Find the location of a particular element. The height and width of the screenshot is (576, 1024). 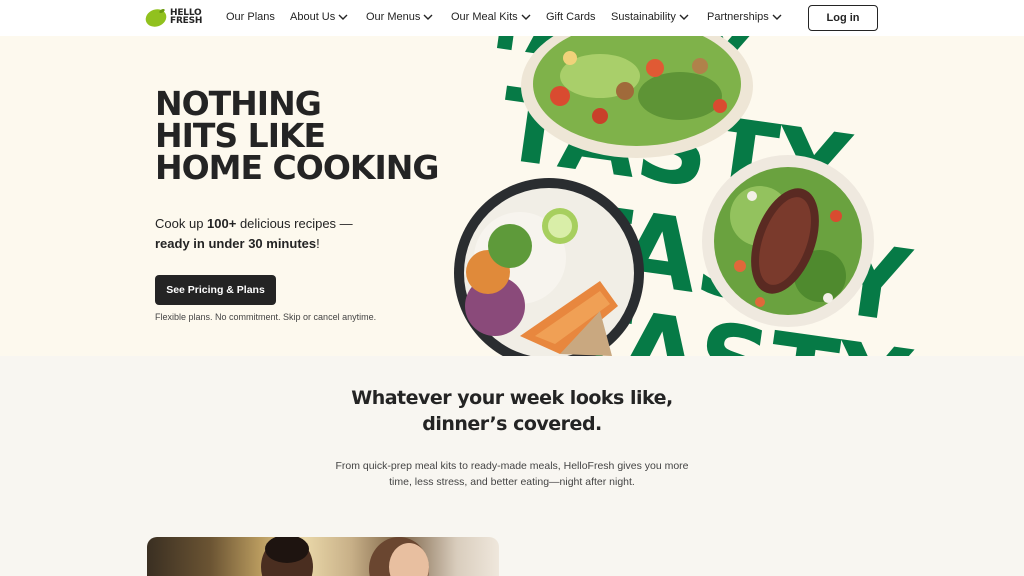

hellofresh-logo: HELLO FRESH is located at coordinates (177, 17).